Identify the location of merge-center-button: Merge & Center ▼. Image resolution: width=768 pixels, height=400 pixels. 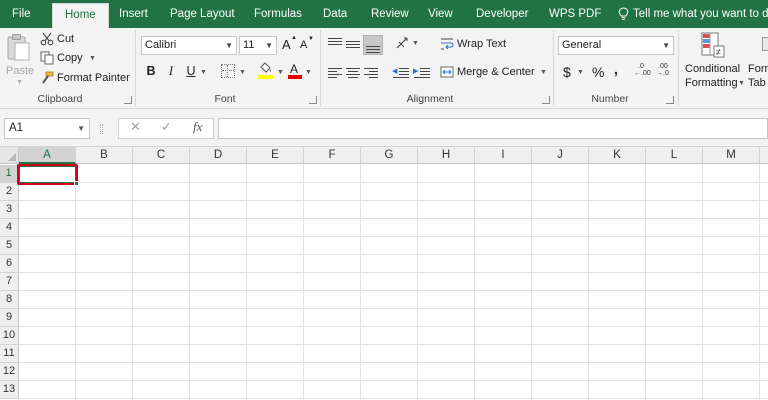
(495, 73).